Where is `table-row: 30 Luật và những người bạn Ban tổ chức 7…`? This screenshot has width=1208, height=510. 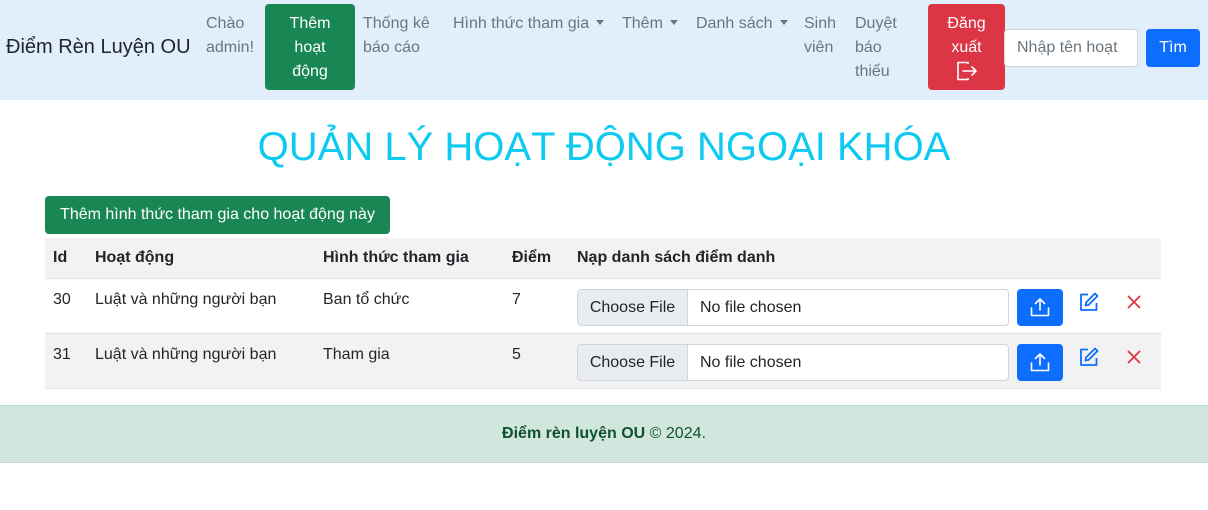
table-row: 30 Luật và những người bạn Ban tổ chức 7… is located at coordinates (603, 306).